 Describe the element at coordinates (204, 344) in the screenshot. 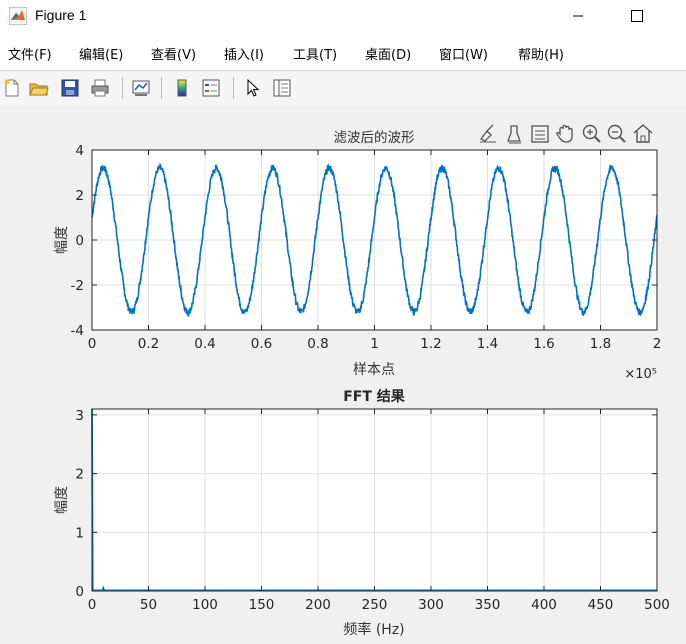

I see `x-tick-label: 0.4` at that location.